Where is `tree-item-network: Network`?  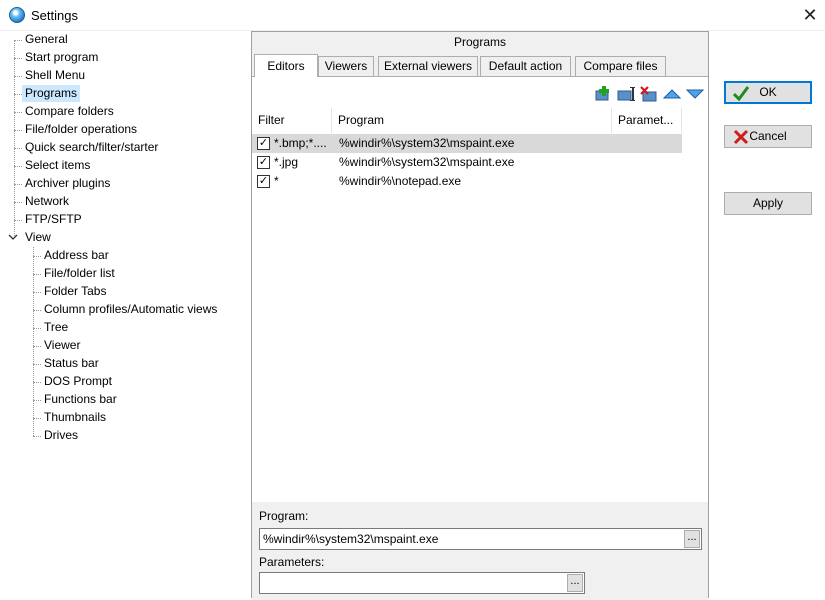
tree-item-network: Network is located at coordinates (47, 201).